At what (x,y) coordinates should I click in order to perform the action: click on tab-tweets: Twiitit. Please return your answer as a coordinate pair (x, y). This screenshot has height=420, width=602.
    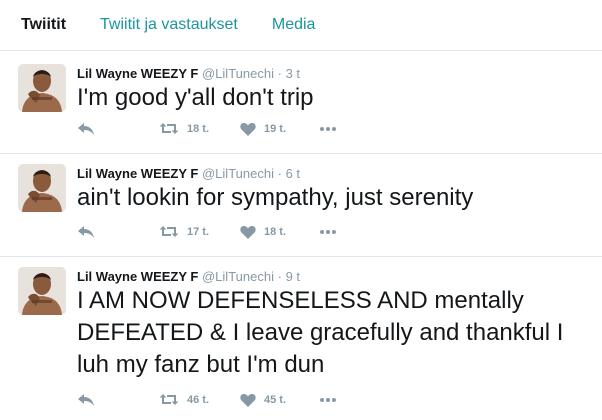
    Looking at the image, I should click on (43, 25).